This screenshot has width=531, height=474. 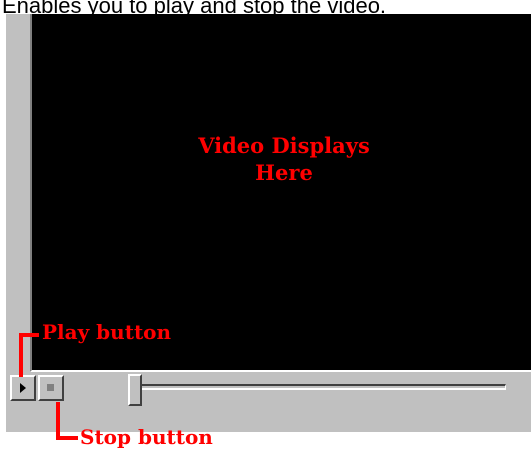 I want to click on play-callout-line-horizontal, so click(x=29, y=335).